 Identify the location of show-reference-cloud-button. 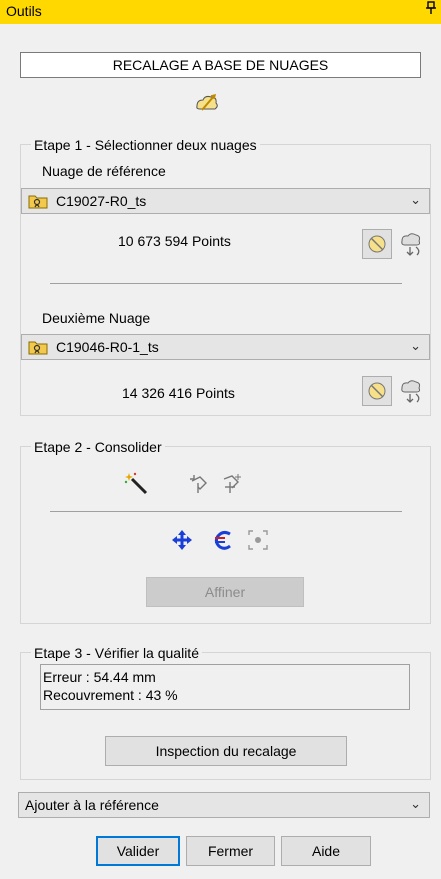
(377, 244).